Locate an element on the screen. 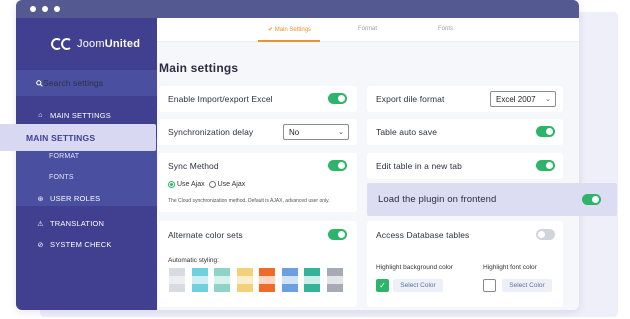 The height and width of the screenshot is (319, 630). setting-edit-new-tab: Edit table in a new tab is located at coordinates (465, 166).